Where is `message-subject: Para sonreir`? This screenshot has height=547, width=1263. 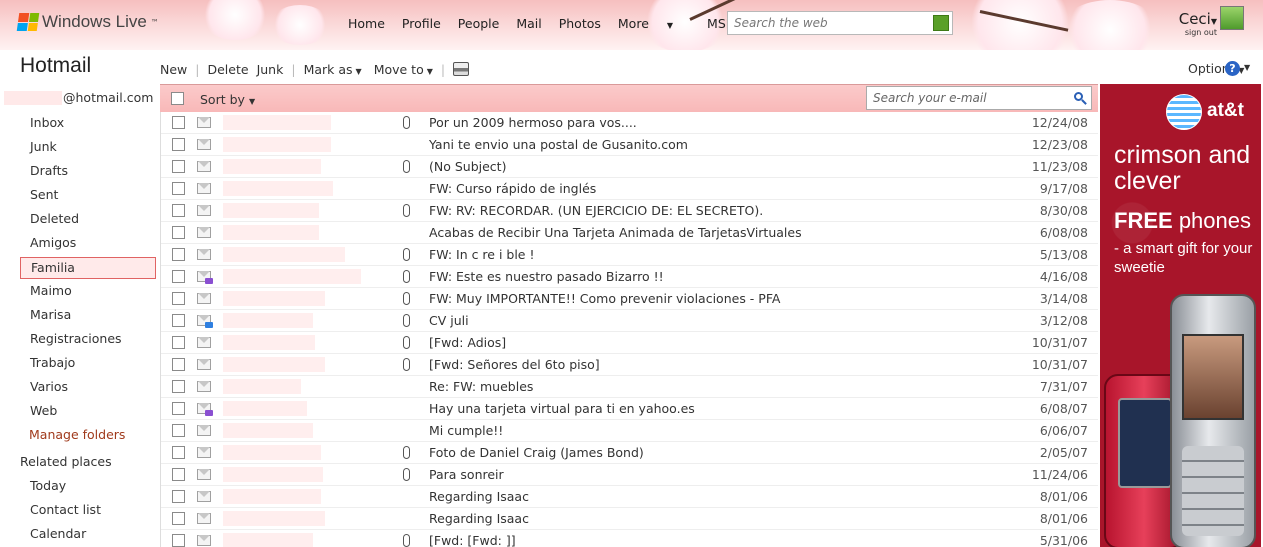 message-subject: Para sonreir is located at coordinates (466, 474).